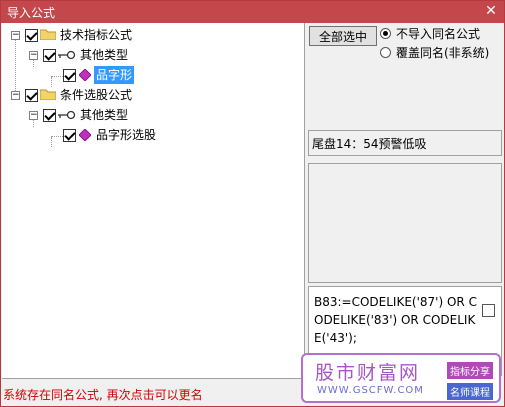  What do you see at coordinates (114, 75) in the screenshot?
I see `tree-node-label: 品字形` at bounding box center [114, 75].